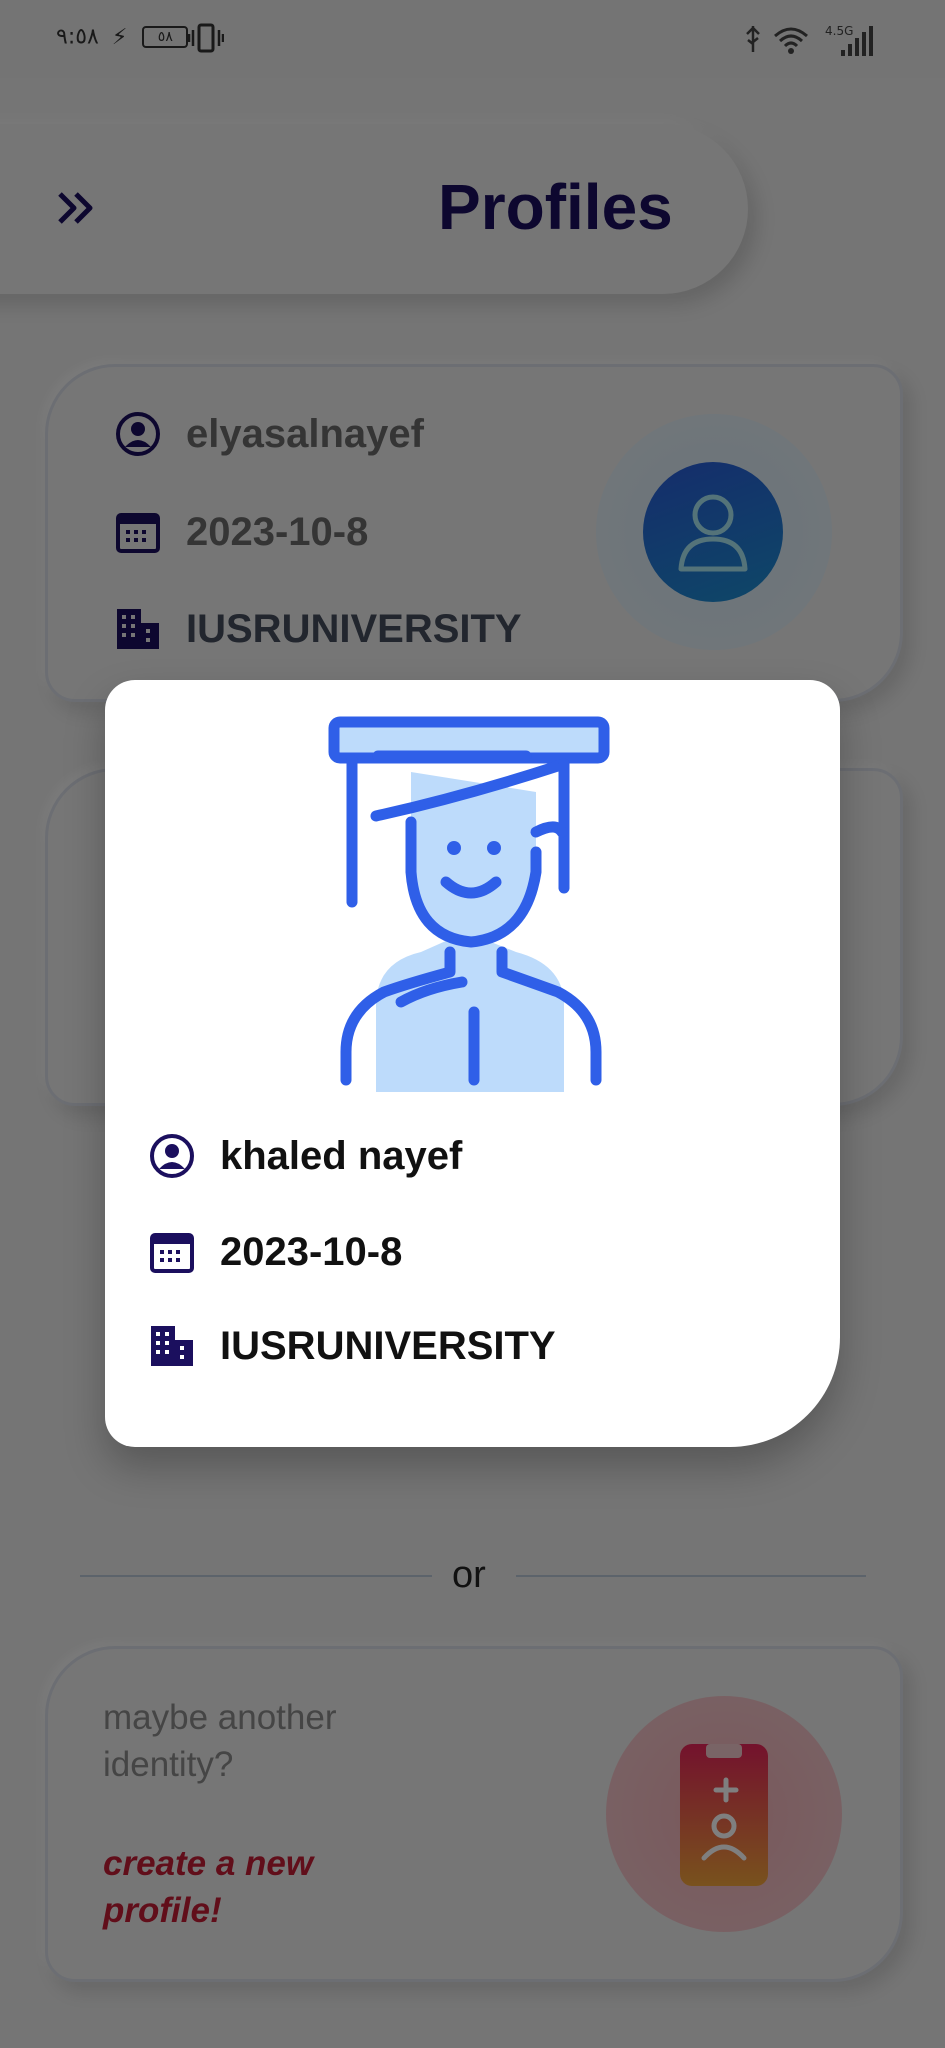 Image resolution: width=945 pixels, height=2048 pixels. Describe the element at coordinates (341, 1155) in the screenshot. I see `dialog-name: khaled nayef` at that location.